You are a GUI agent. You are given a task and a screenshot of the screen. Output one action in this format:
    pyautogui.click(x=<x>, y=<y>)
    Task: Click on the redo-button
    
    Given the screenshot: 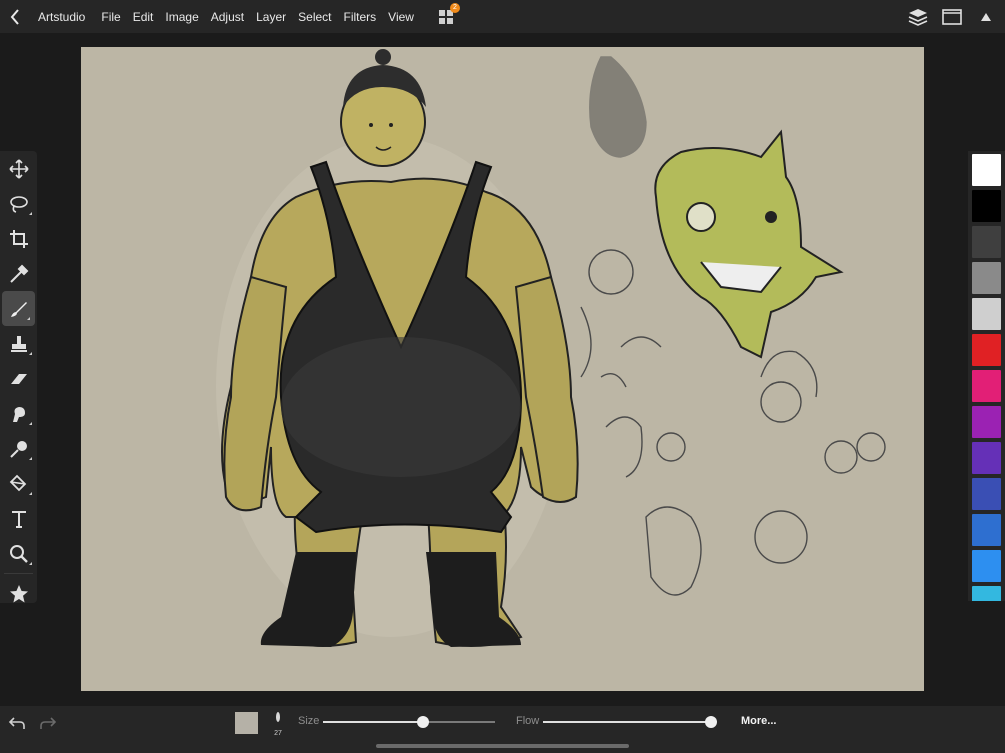 What is the action you would take?
    pyautogui.click(x=48, y=723)
    